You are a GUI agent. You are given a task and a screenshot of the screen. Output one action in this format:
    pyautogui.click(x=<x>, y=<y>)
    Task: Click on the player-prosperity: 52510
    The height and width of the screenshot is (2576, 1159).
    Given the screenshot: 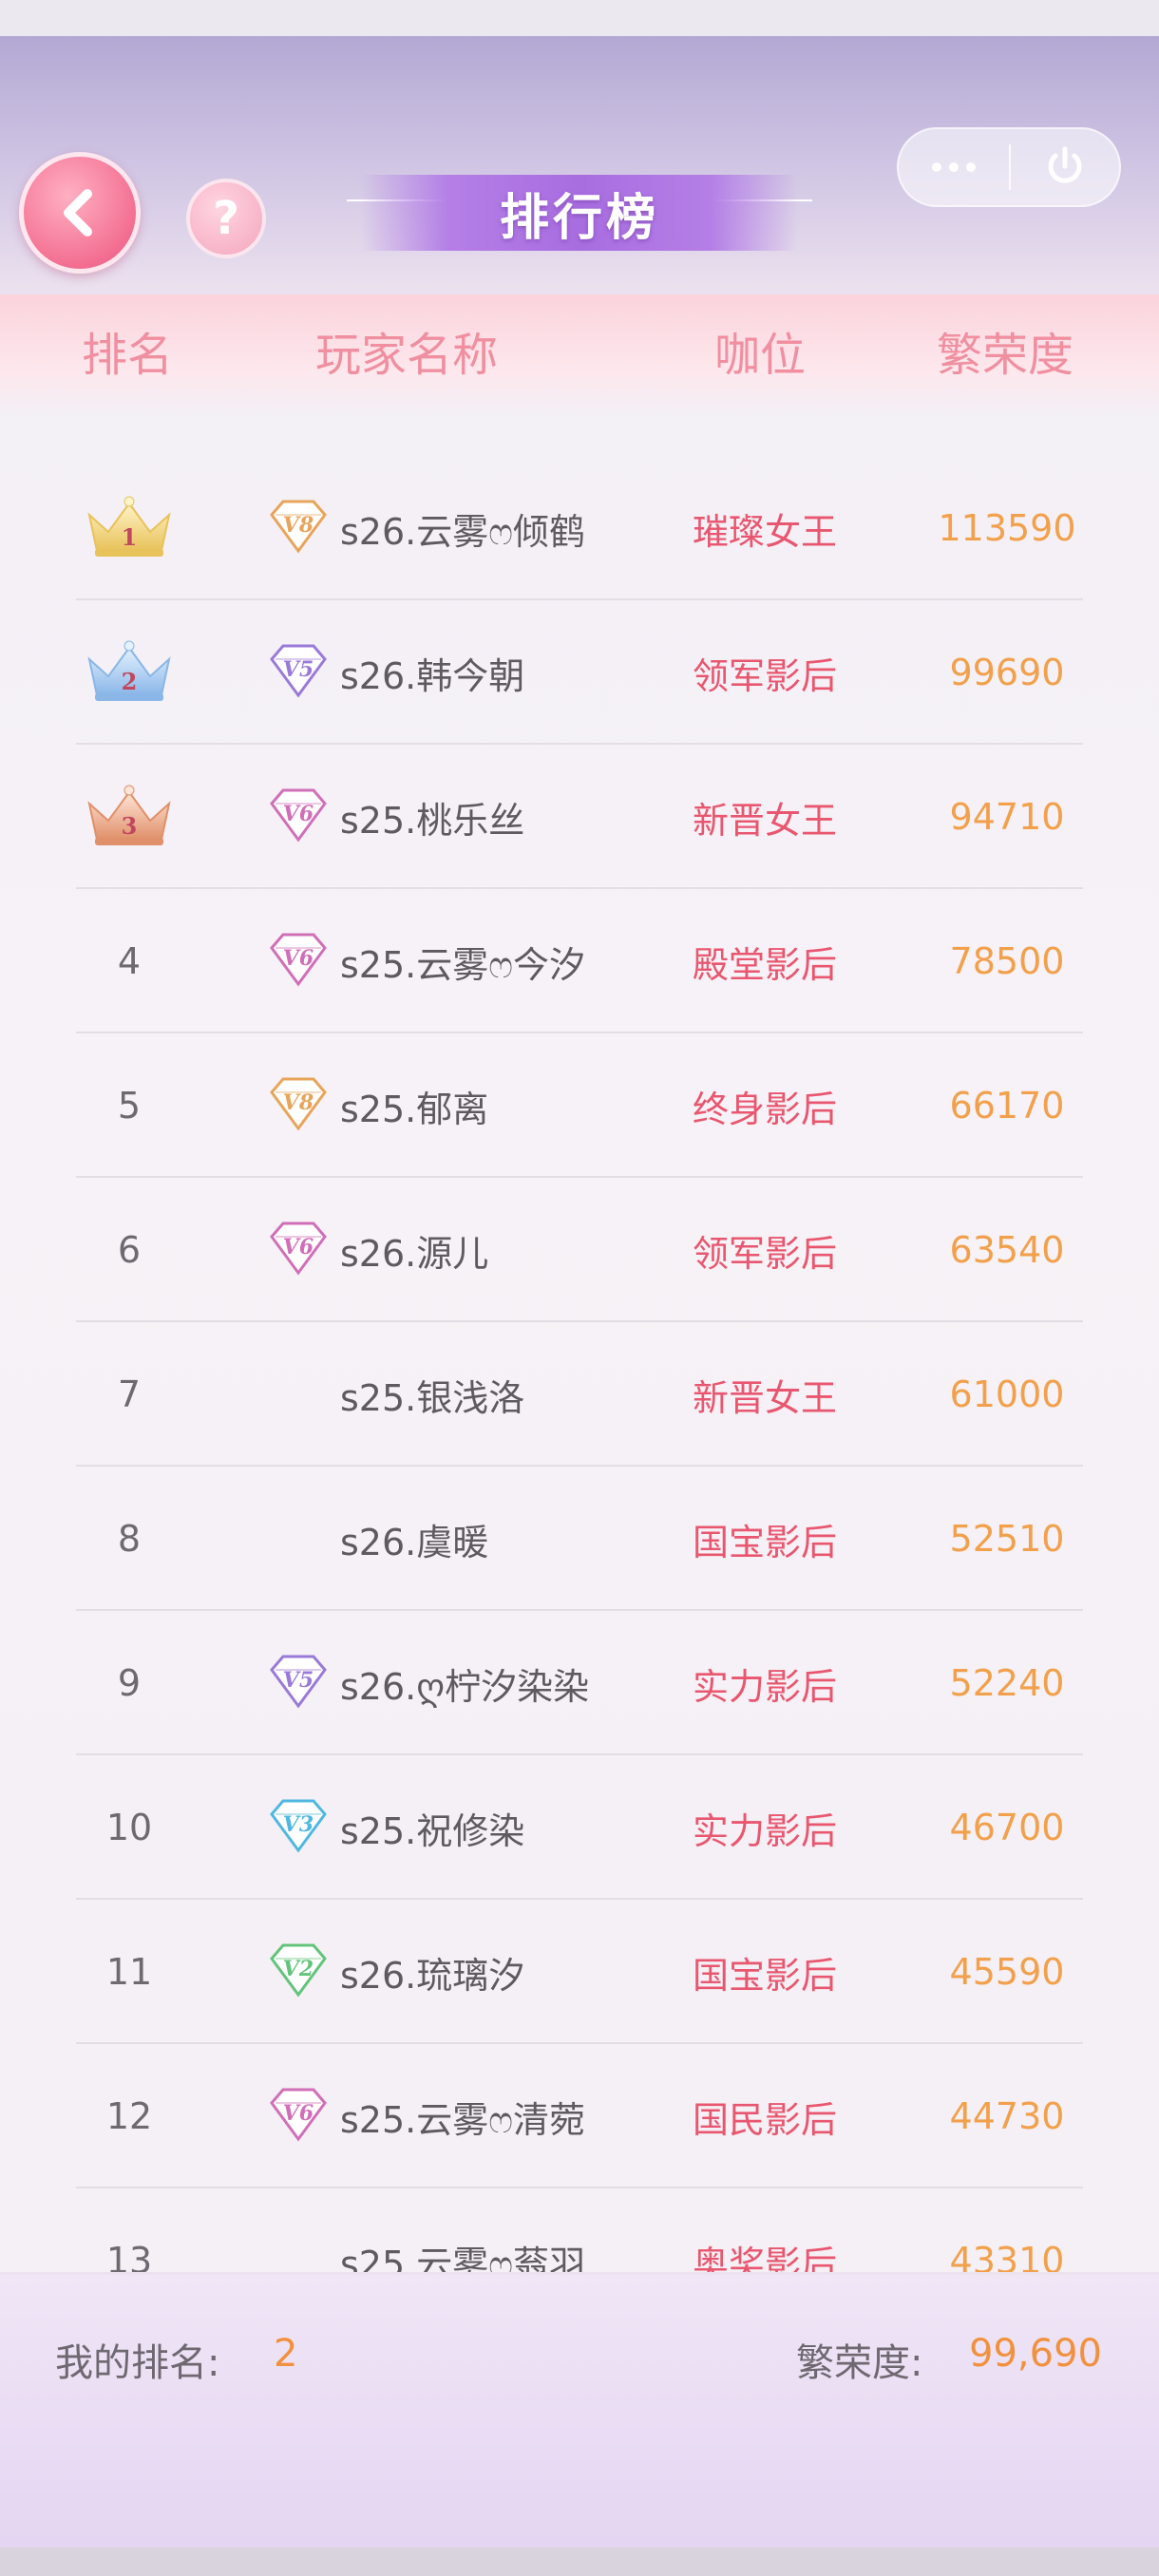 What is the action you would take?
    pyautogui.click(x=1007, y=1539)
    